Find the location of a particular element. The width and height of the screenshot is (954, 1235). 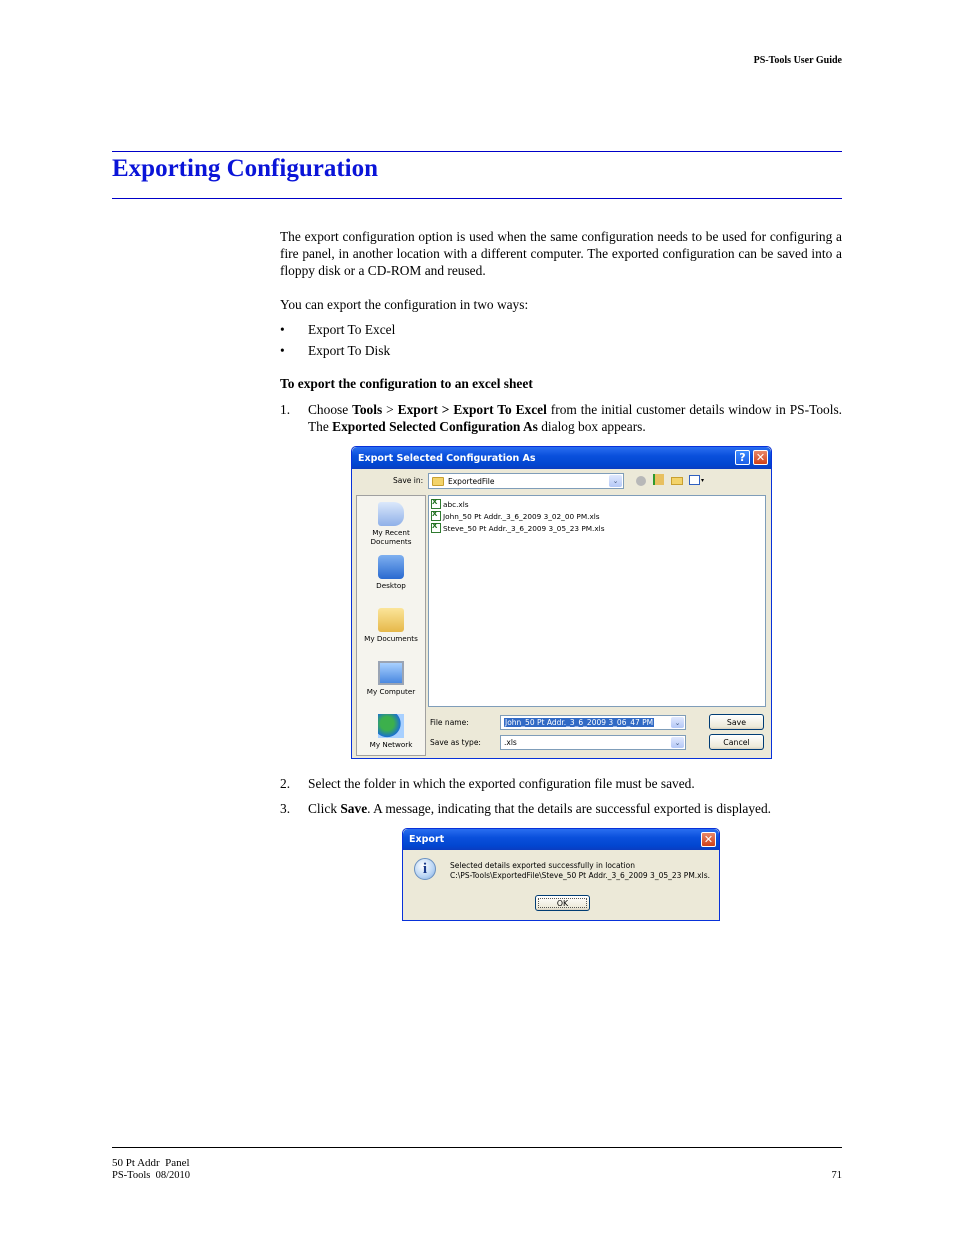

step-number: 2. is located at coordinates (285, 783).